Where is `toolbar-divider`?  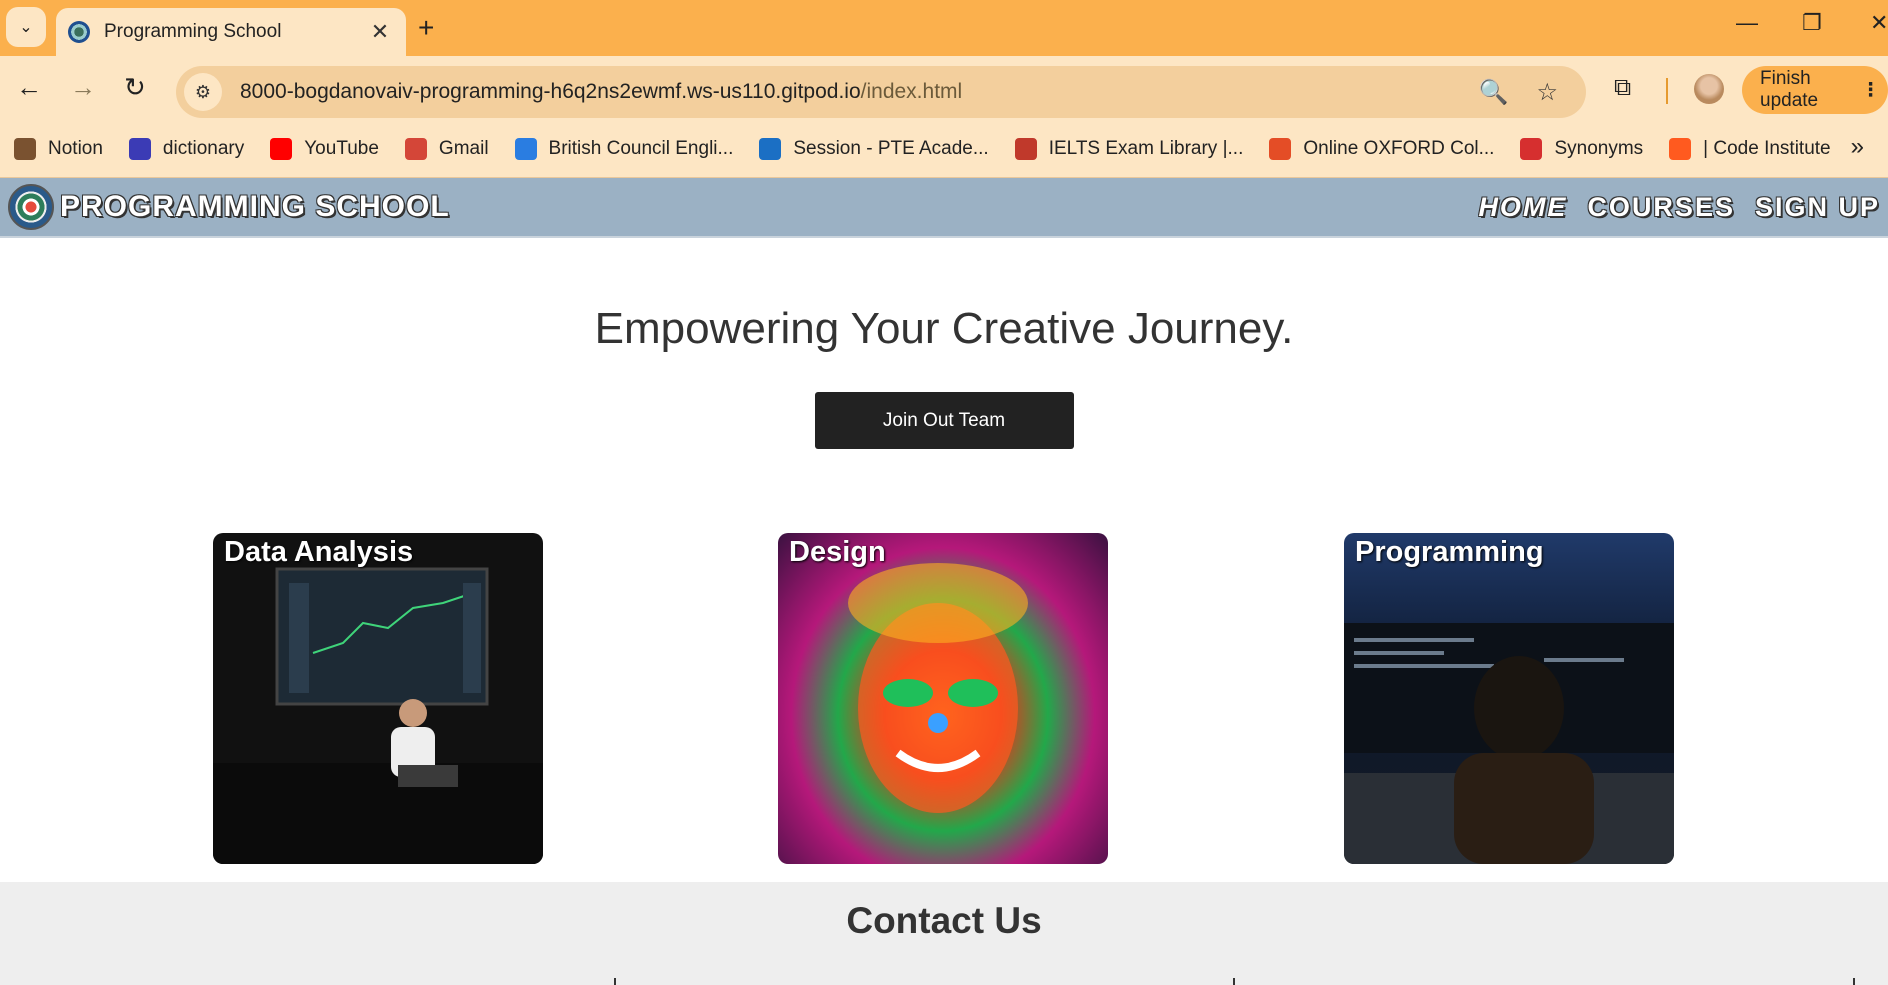
toolbar-divider is located at coordinates (1667, 91).